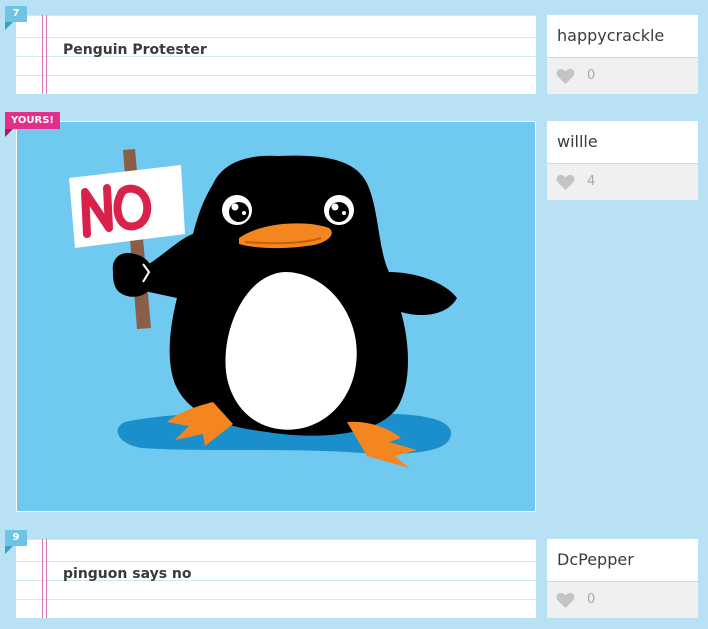 This screenshot has width=708, height=629. Describe the element at coordinates (622, 36) in the screenshot. I see `username-link: happycrackle` at that location.